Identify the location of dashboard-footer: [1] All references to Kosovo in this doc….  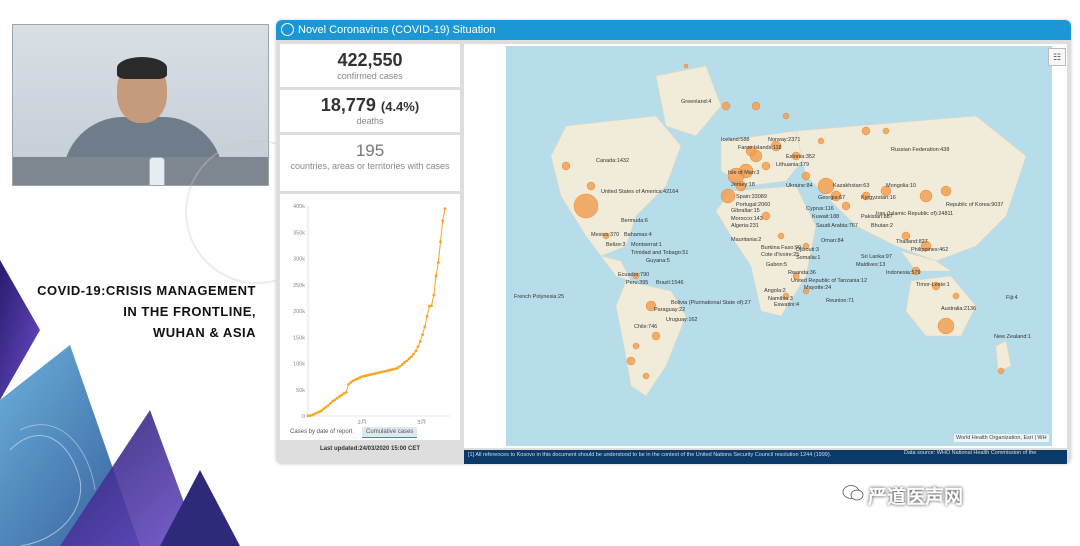
(765, 457).